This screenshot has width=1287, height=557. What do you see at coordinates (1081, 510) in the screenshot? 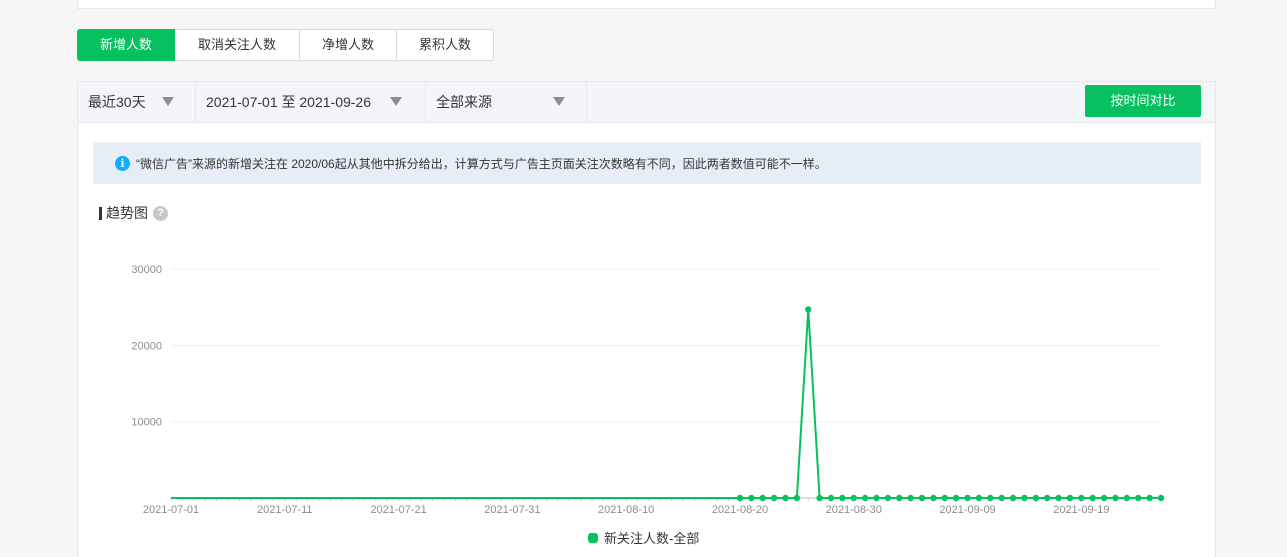
I see `x-tick-label: 2021-09-19` at bounding box center [1081, 510].